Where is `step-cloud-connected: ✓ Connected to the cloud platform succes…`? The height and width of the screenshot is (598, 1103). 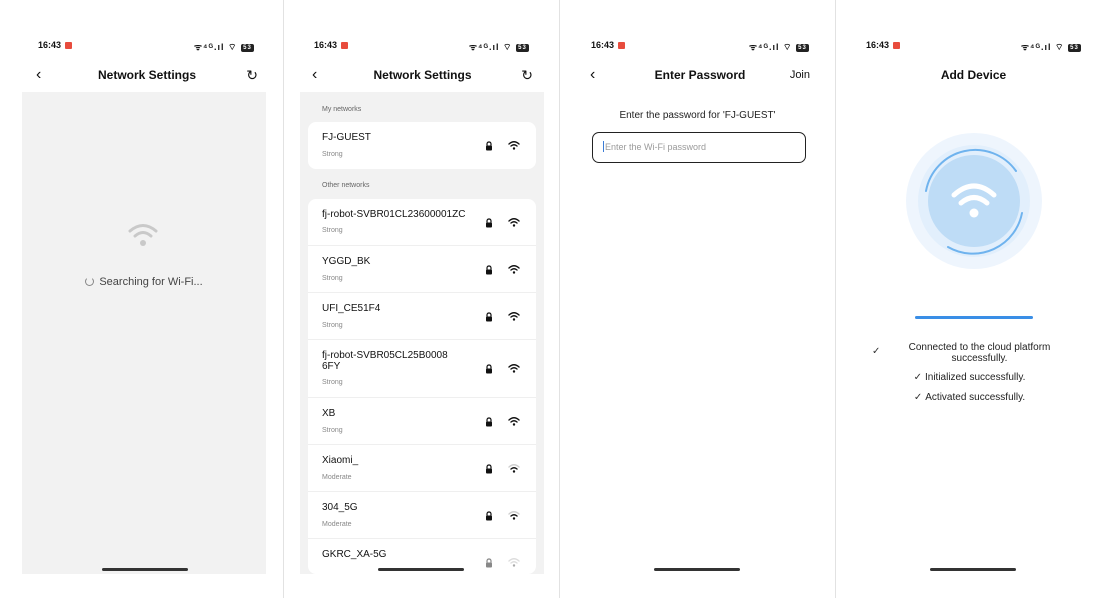 step-cloud-connected: ✓ Connected to the cloud platform succes… is located at coordinates (961, 353).